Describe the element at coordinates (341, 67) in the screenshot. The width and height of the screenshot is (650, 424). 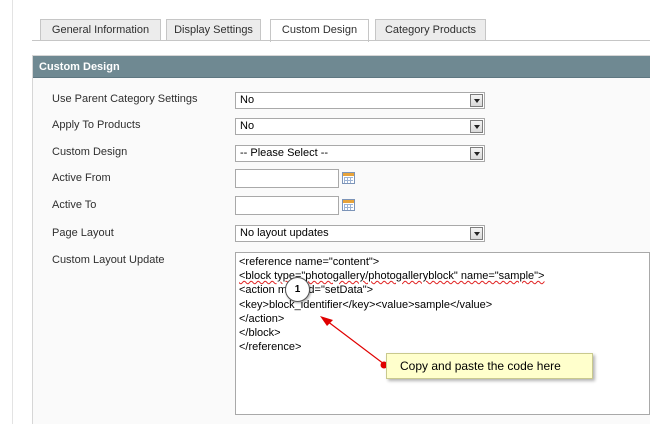
I see `panel-header: Custom Design` at that location.